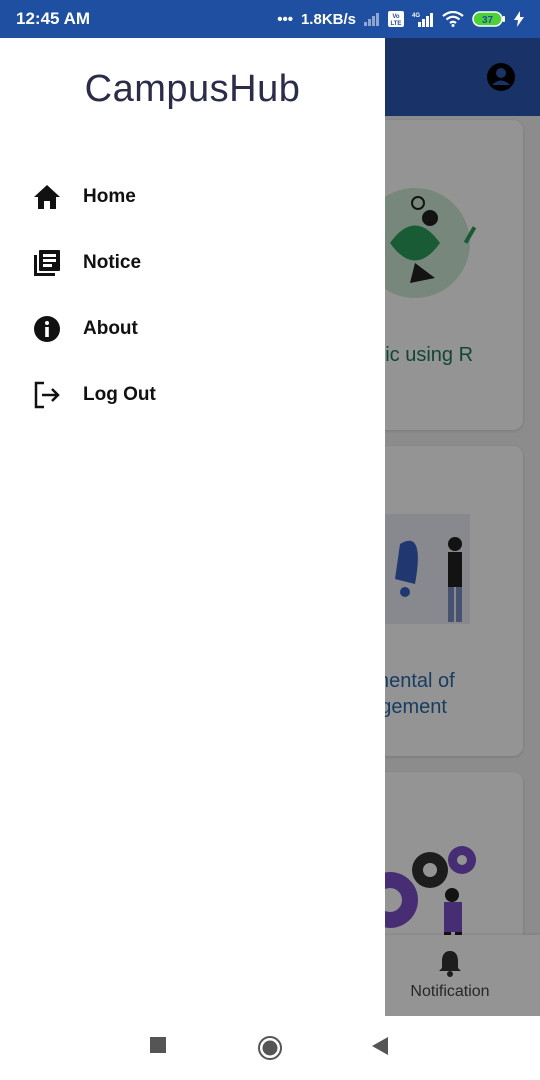 This screenshot has height=1080, width=540. I want to click on svg-text: 4G, so click(416, 16).